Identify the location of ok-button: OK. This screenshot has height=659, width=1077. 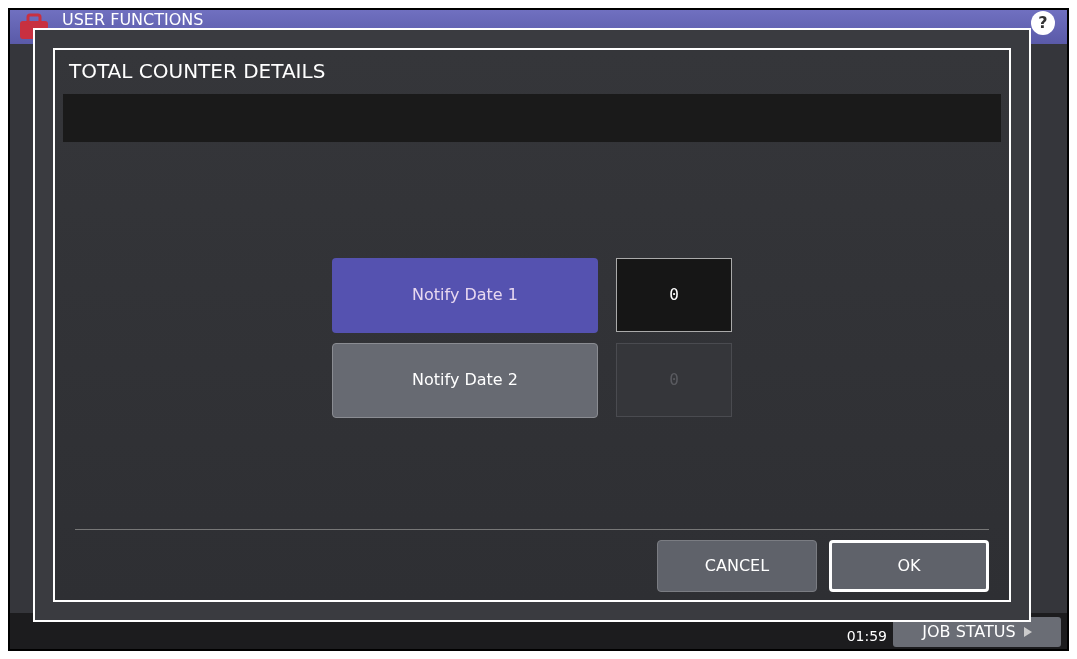
(909, 566).